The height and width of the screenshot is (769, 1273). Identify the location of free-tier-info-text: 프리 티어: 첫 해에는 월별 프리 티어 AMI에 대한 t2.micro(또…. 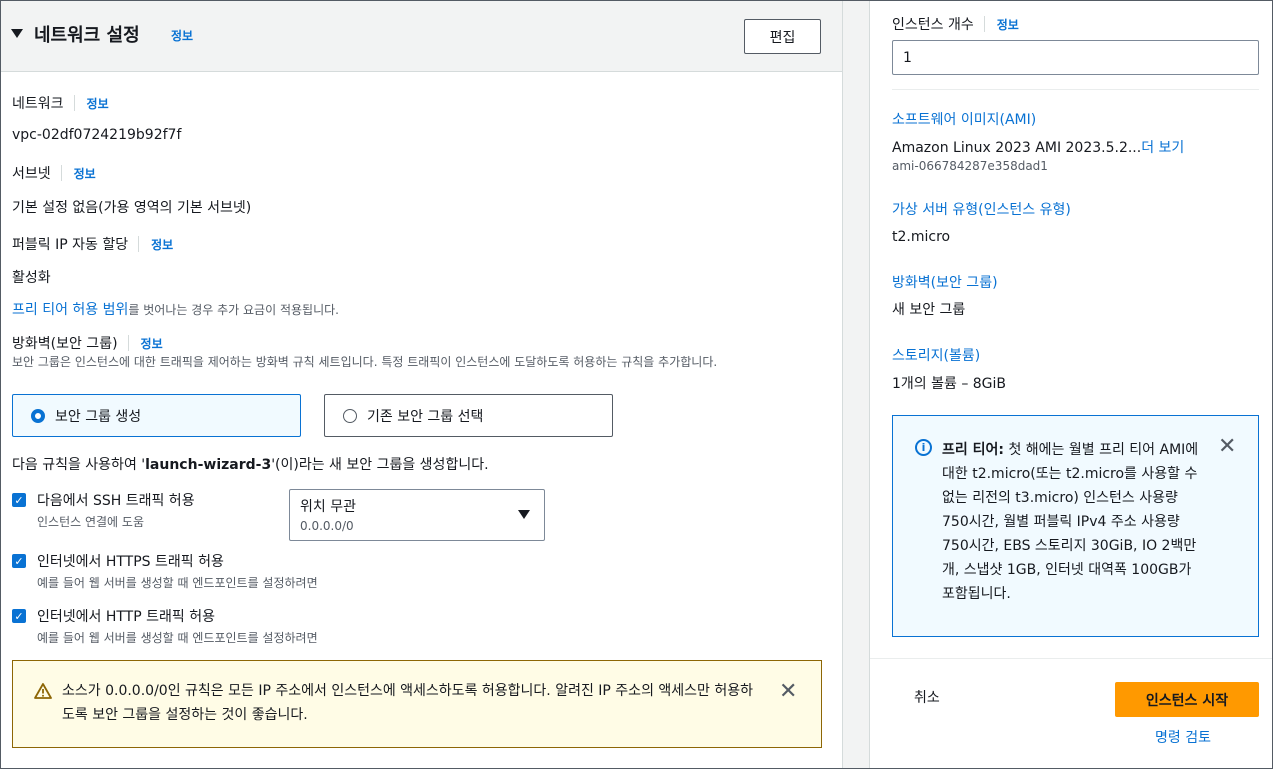
(1074, 522).